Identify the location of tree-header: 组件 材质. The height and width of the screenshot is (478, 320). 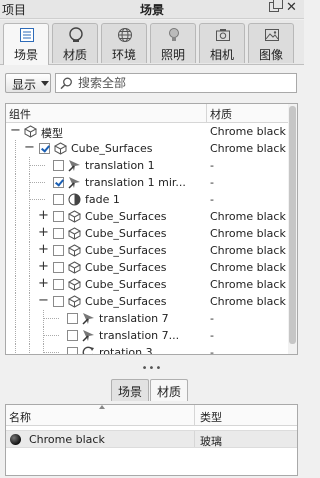
(147, 113).